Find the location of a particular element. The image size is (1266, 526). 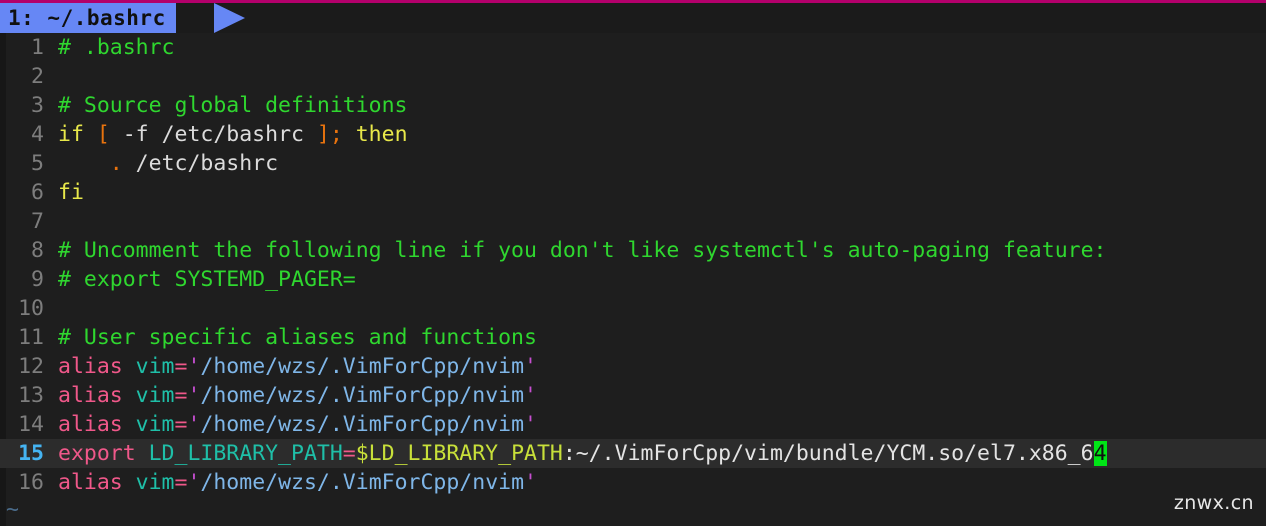

code-token: $LD_LIBRARY_PATH is located at coordinates (459, 453).